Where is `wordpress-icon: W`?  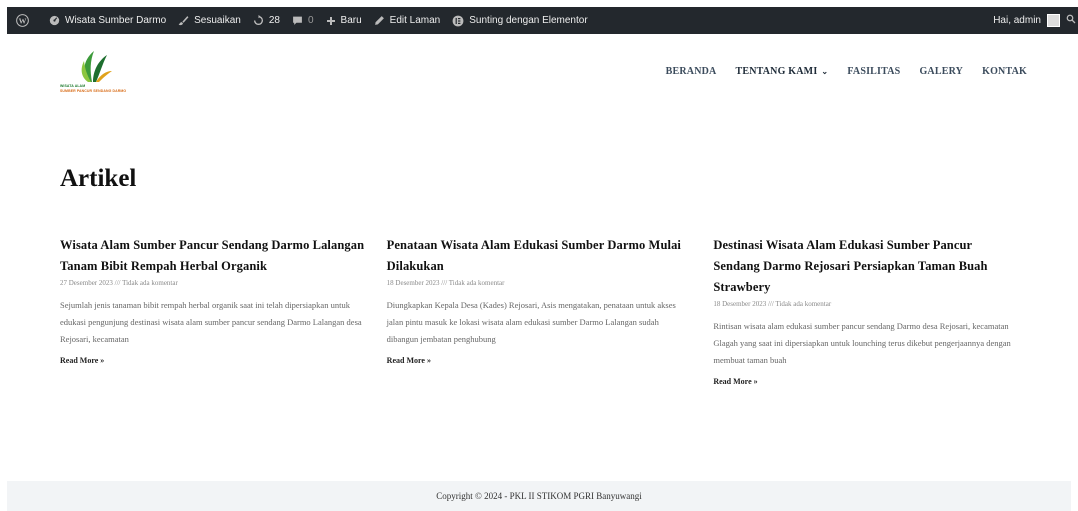
wordpress-icon: W is located at coordinates (22, 20).